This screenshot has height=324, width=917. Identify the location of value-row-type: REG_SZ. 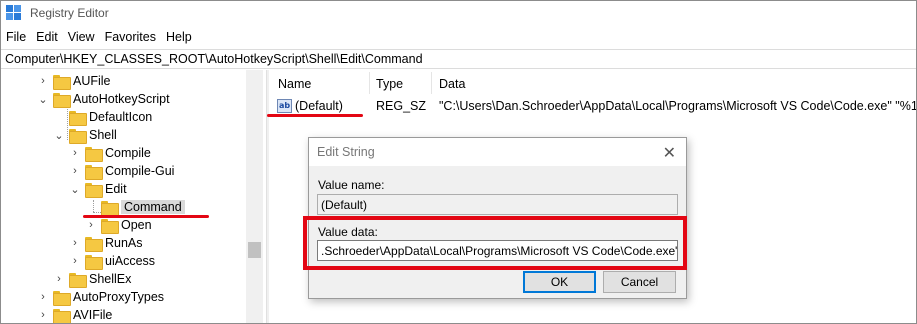
(401, 106).